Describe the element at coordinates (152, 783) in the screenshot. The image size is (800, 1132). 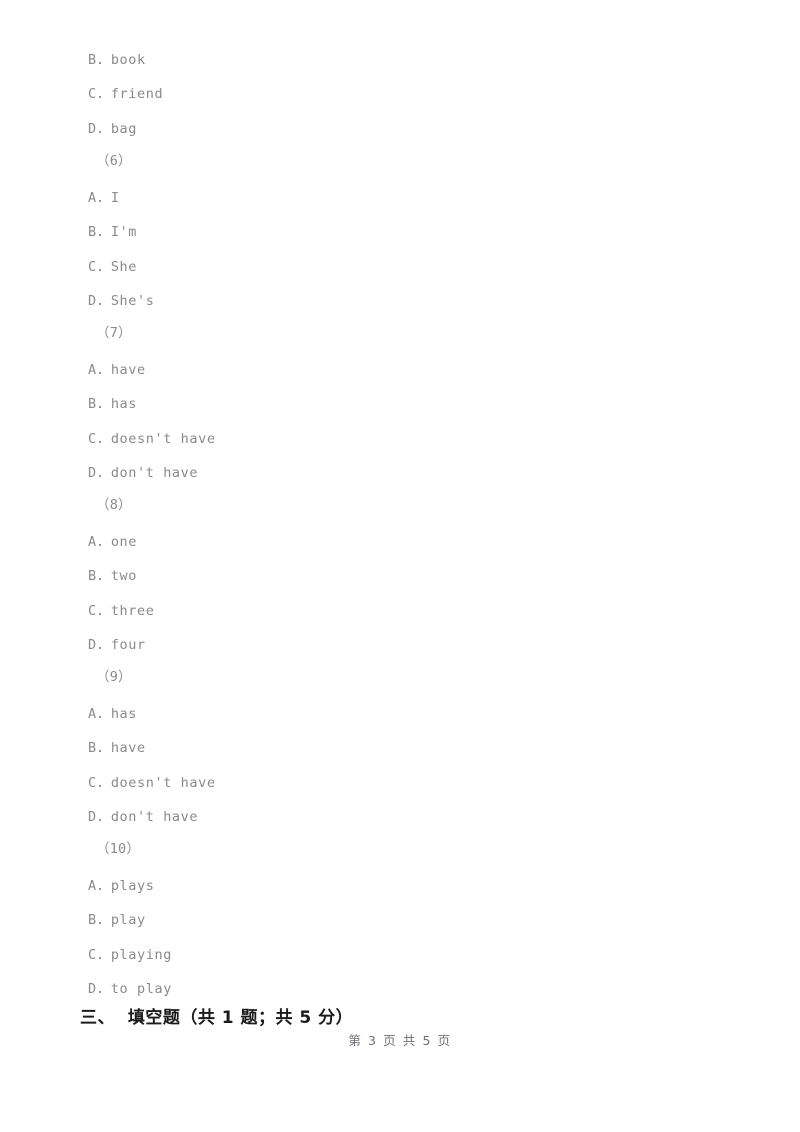
I see `answer-option-q9-opt-c: C．doesn't have` at that location.